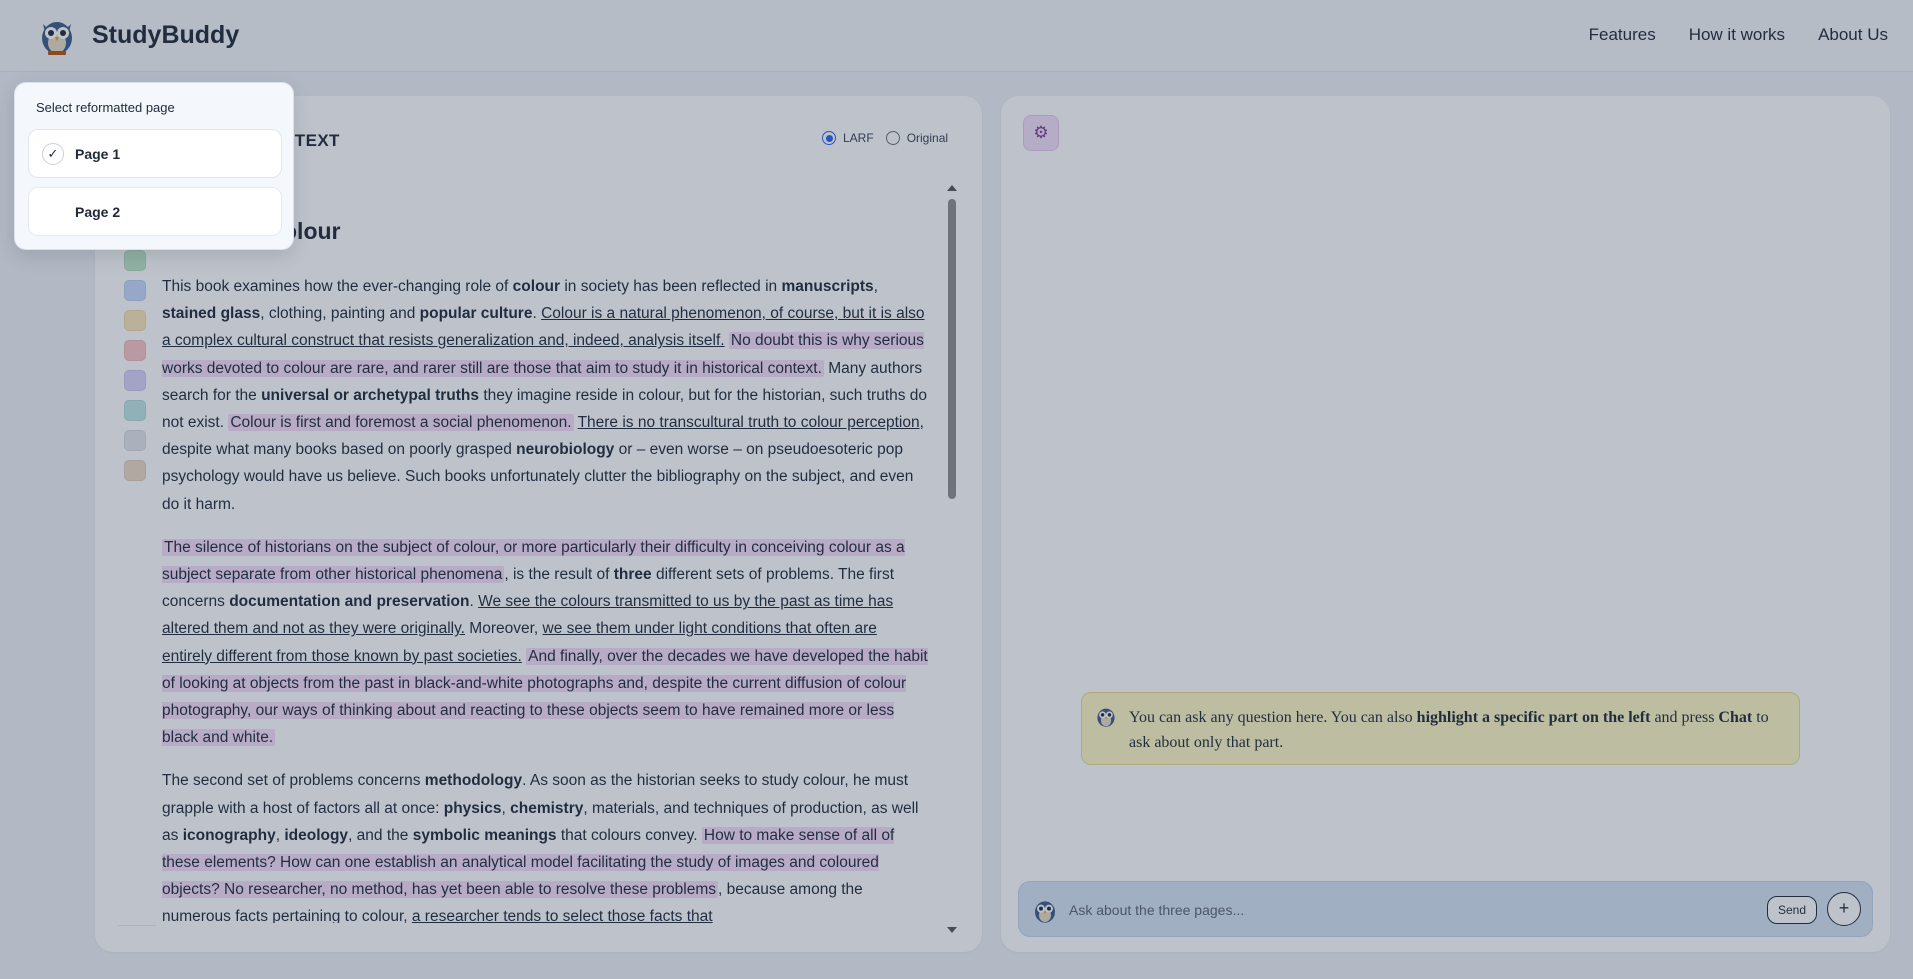  What do you see at coordinates (155, 211) in the screenshot?
I see `page-option-2: Page 2` at bounding box center [155, 211].